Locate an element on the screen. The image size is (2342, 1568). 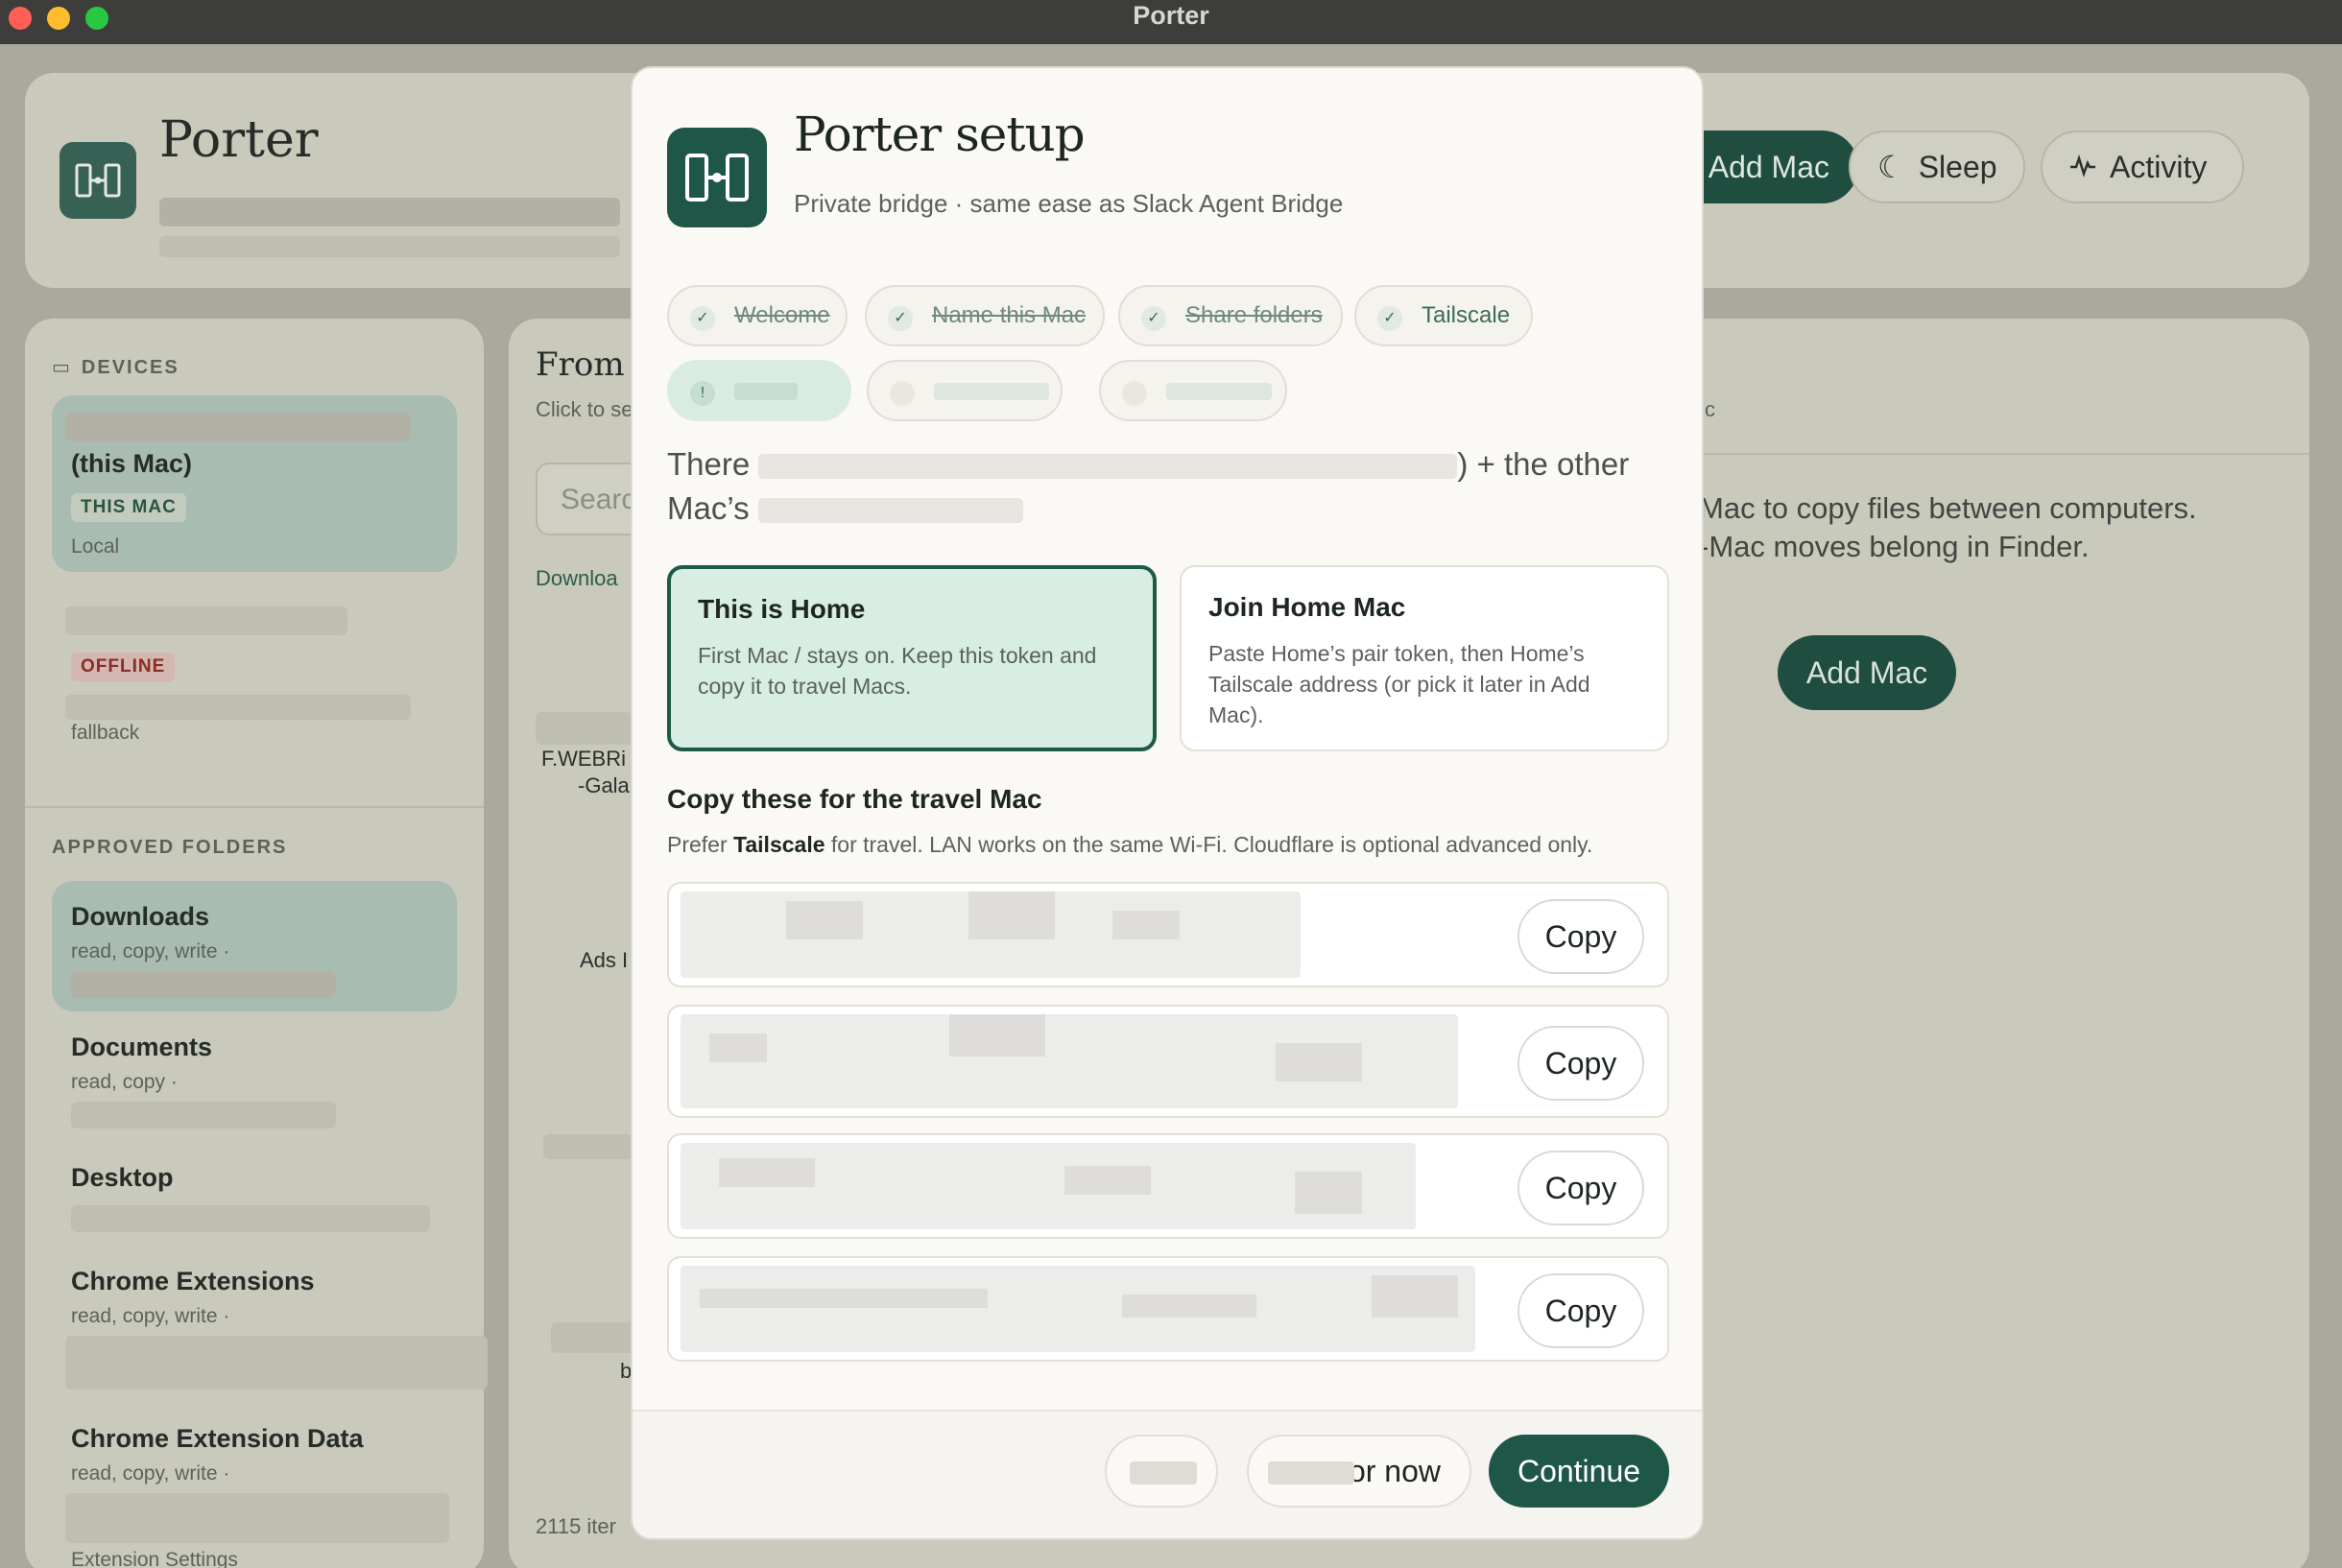
file-item: F.WEBRi is located at coordinates (583, 759).